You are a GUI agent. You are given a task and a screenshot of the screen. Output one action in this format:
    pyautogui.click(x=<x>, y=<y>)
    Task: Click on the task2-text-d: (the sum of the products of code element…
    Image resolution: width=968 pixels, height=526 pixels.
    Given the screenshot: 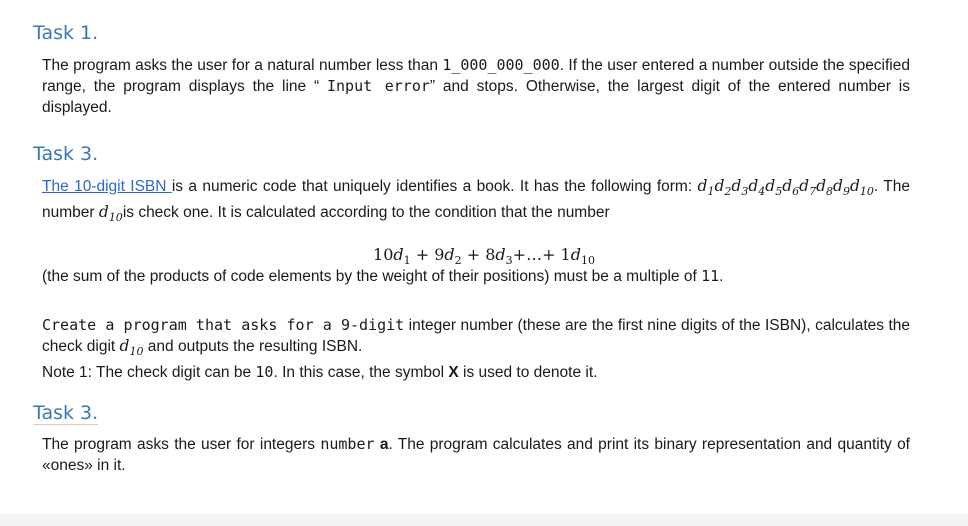 What is the action you would take?
    pyautogui.click(x=372, y=276)
    